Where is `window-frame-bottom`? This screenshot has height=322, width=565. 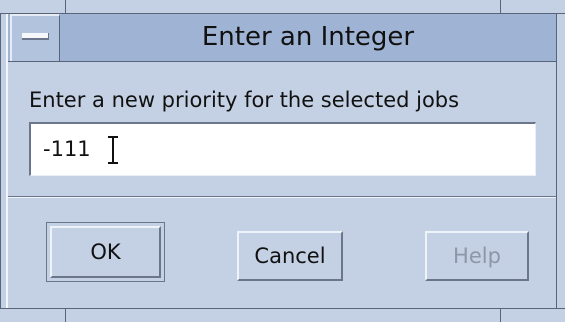
window-frame-bottom is located at coordinates (282, 315).